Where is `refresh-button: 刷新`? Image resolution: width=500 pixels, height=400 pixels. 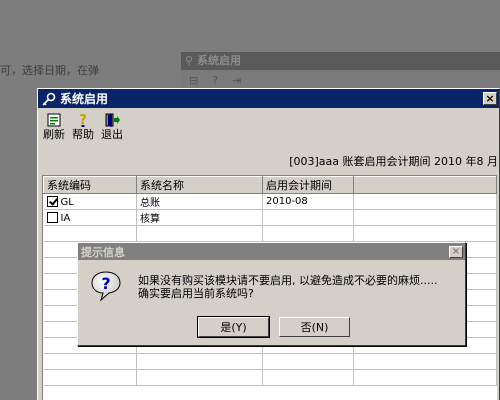
refresh-button: 刷新 is located at coordinates (54, 127).